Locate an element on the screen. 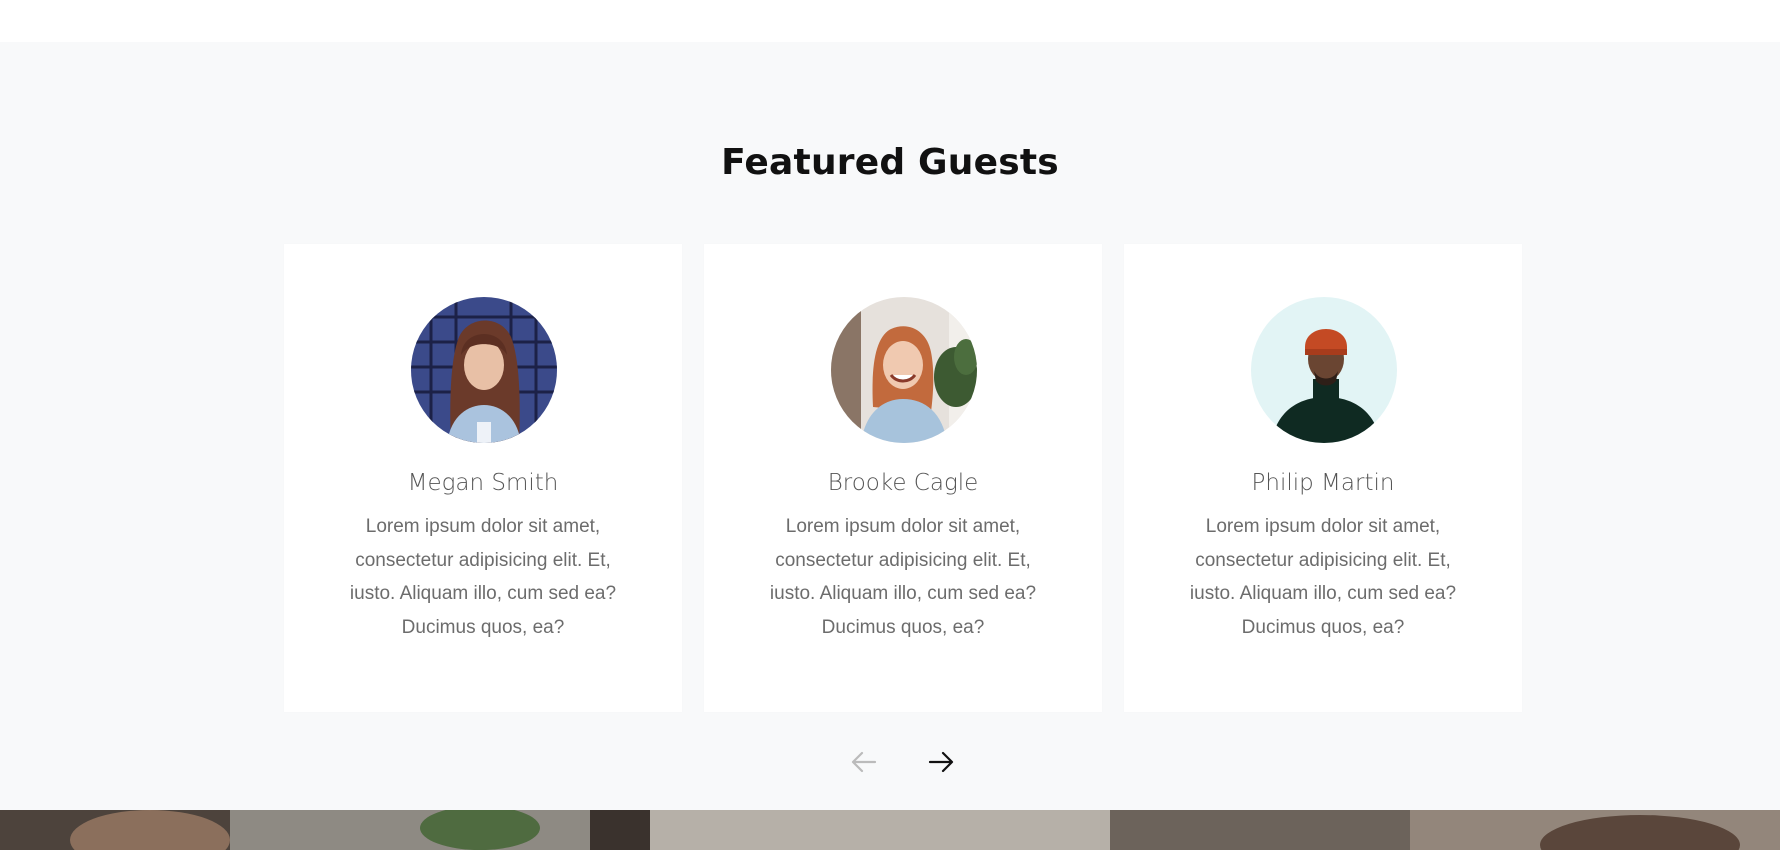  arrow-left-icon is located at coordinates (864, 762).